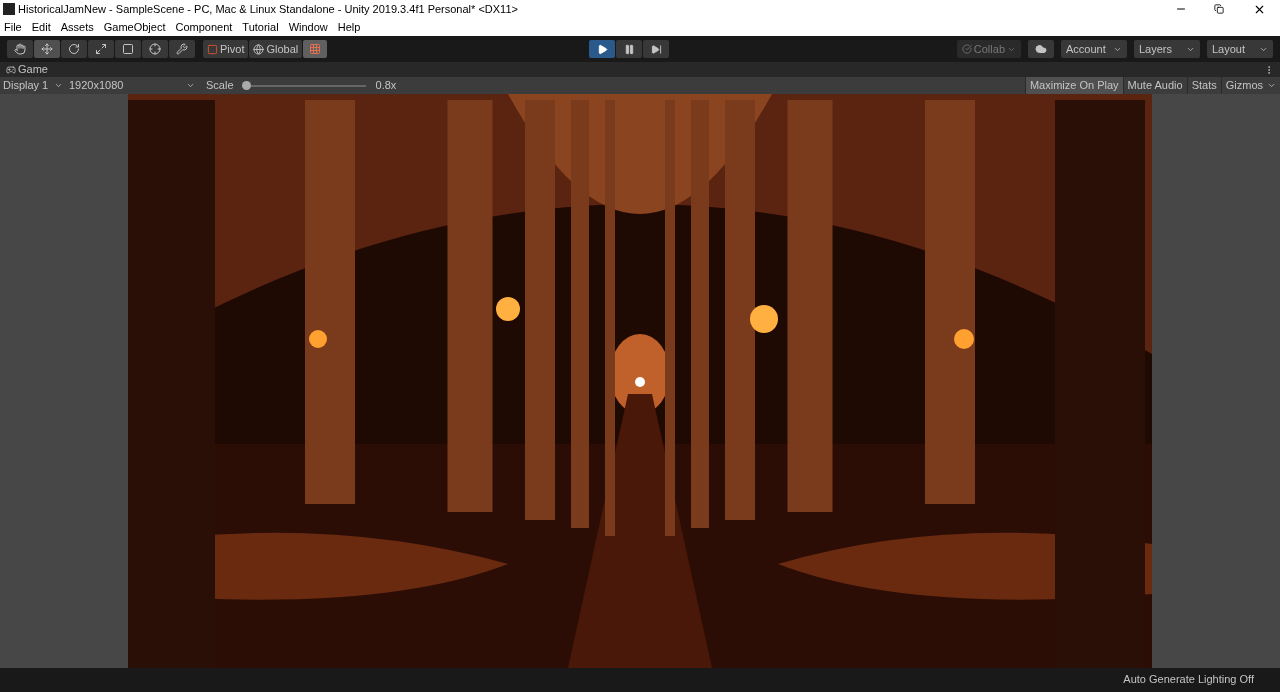 This screenshot has height=692, width=1280. Describe the element at coordinates (966, 49) in the screenshot. I see `check-icon` at that location.